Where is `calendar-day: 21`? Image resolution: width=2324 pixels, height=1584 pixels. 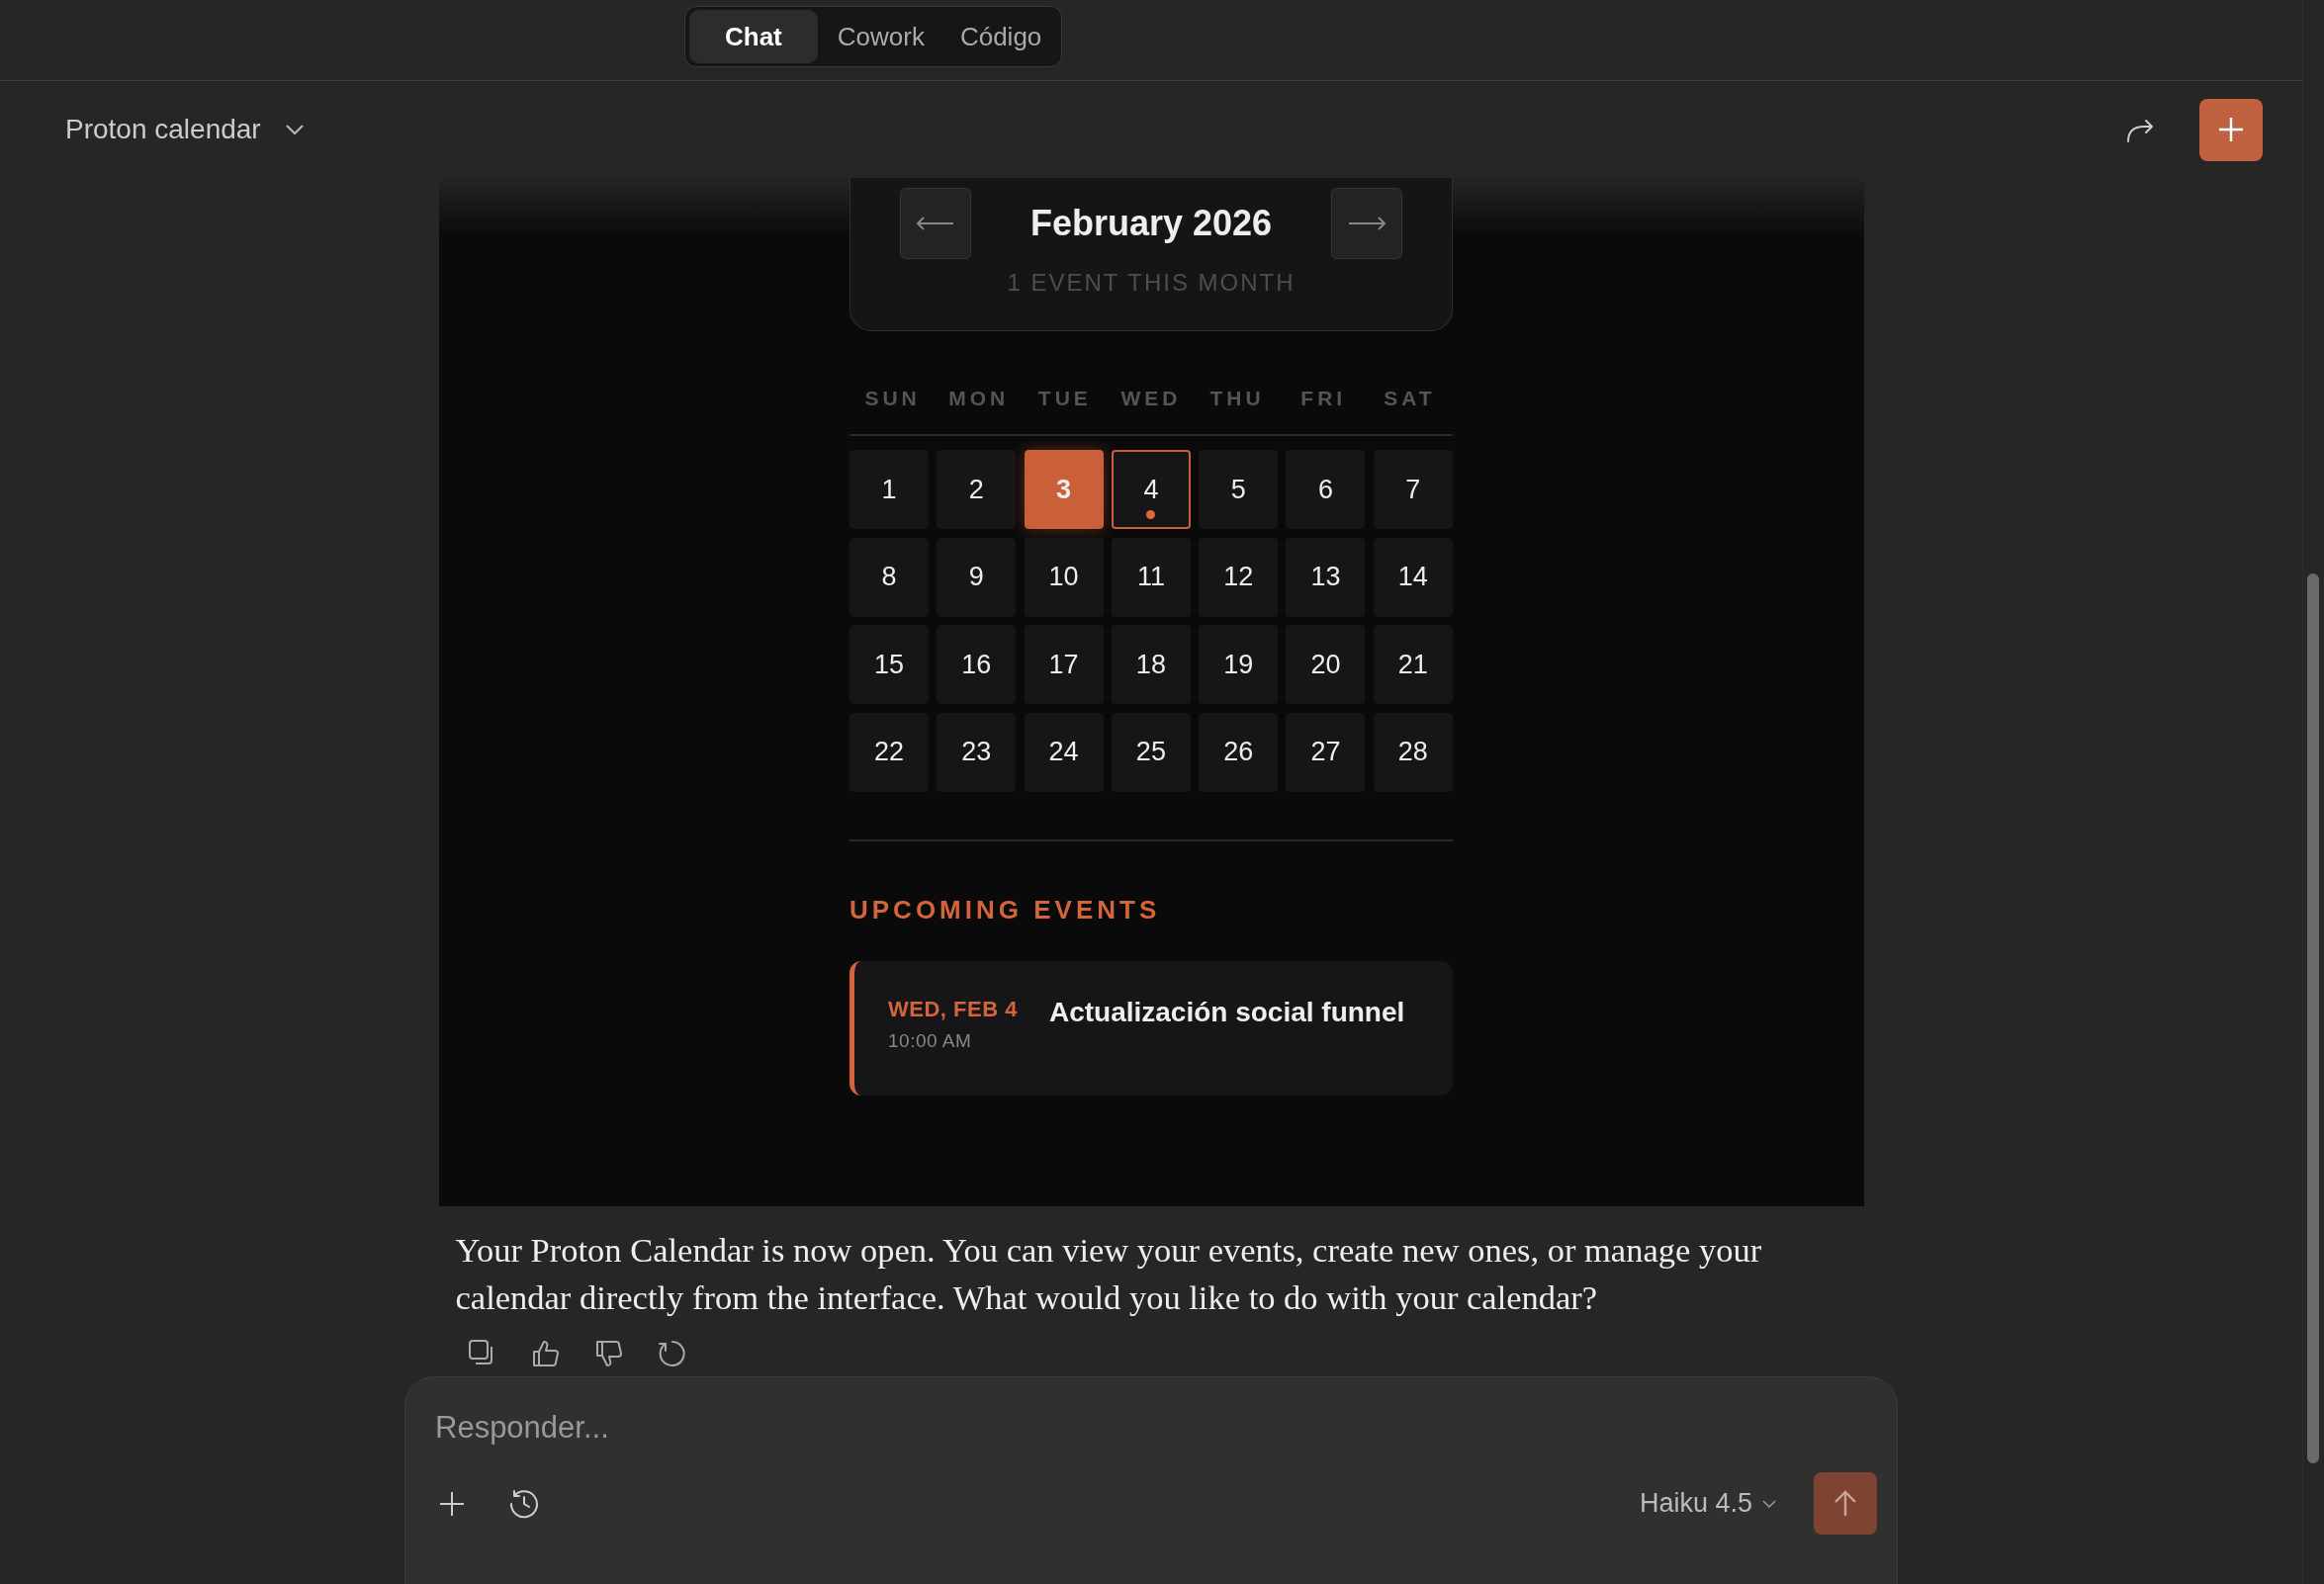 calendar-day: 21 is located at coordinates (1413, 664).